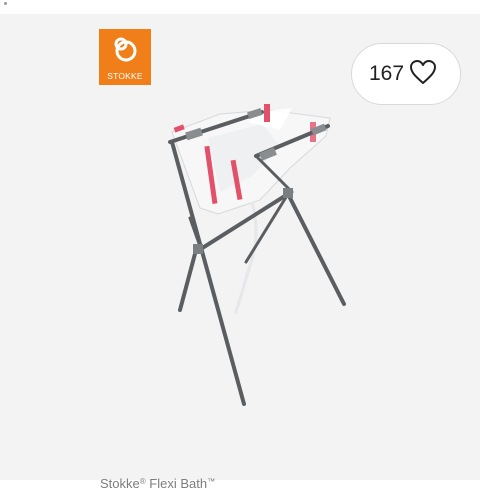 This screenshot has height=491, width=480. I want to click on caption-brand: Stokke, so click(120, 483).